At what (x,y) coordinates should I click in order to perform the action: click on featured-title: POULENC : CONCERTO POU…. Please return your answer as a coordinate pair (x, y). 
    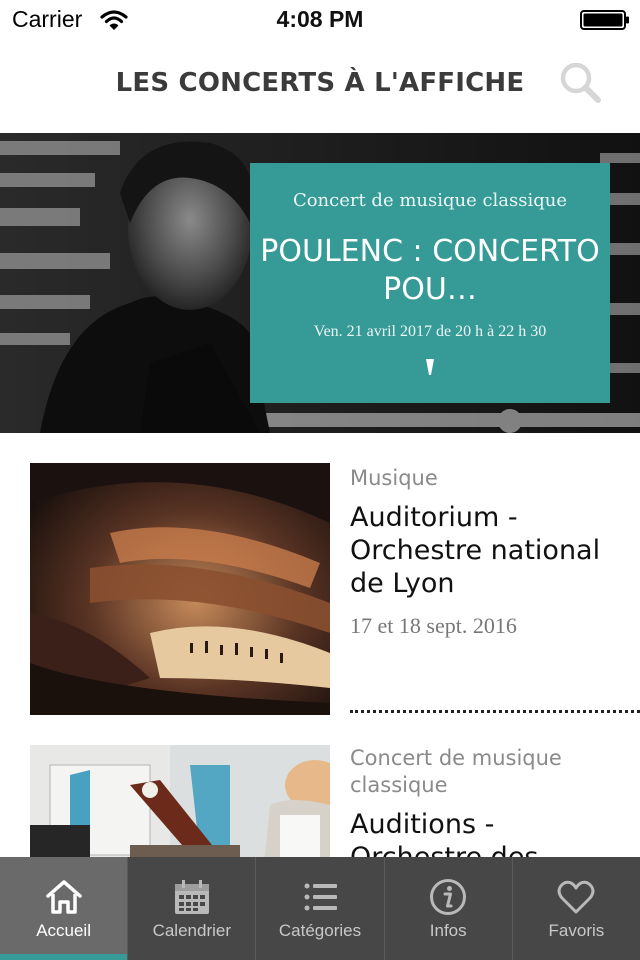
    Looking at the image, I should click on (430, 270).